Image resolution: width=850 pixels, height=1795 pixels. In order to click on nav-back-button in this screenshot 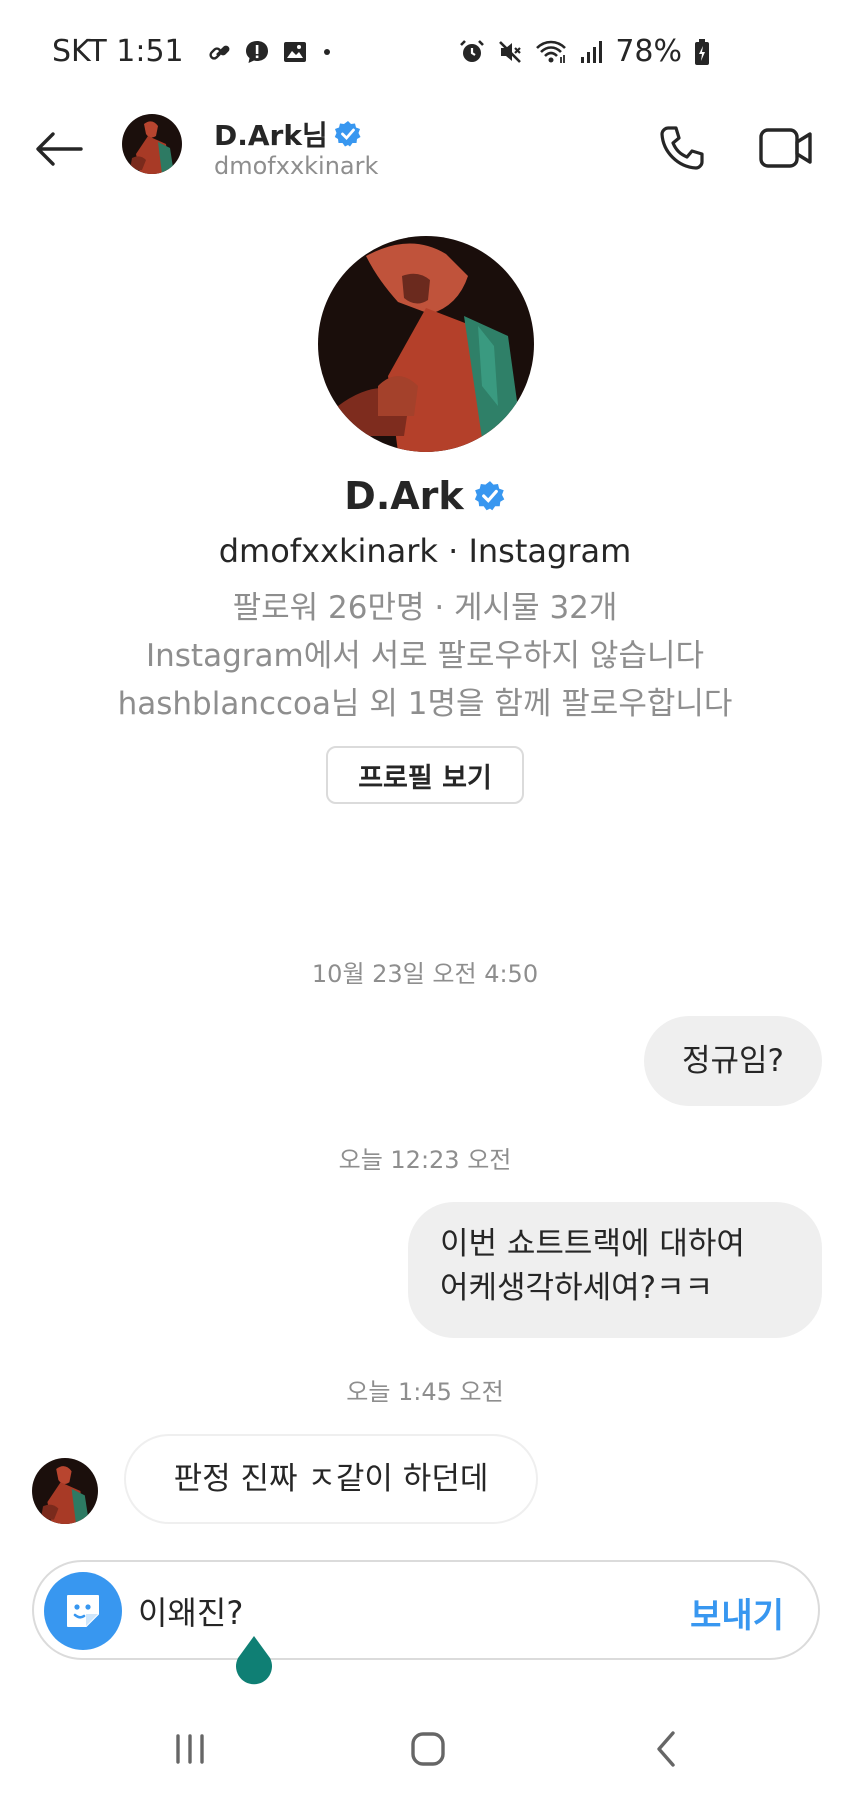, I will do `click(666, 1749)`.